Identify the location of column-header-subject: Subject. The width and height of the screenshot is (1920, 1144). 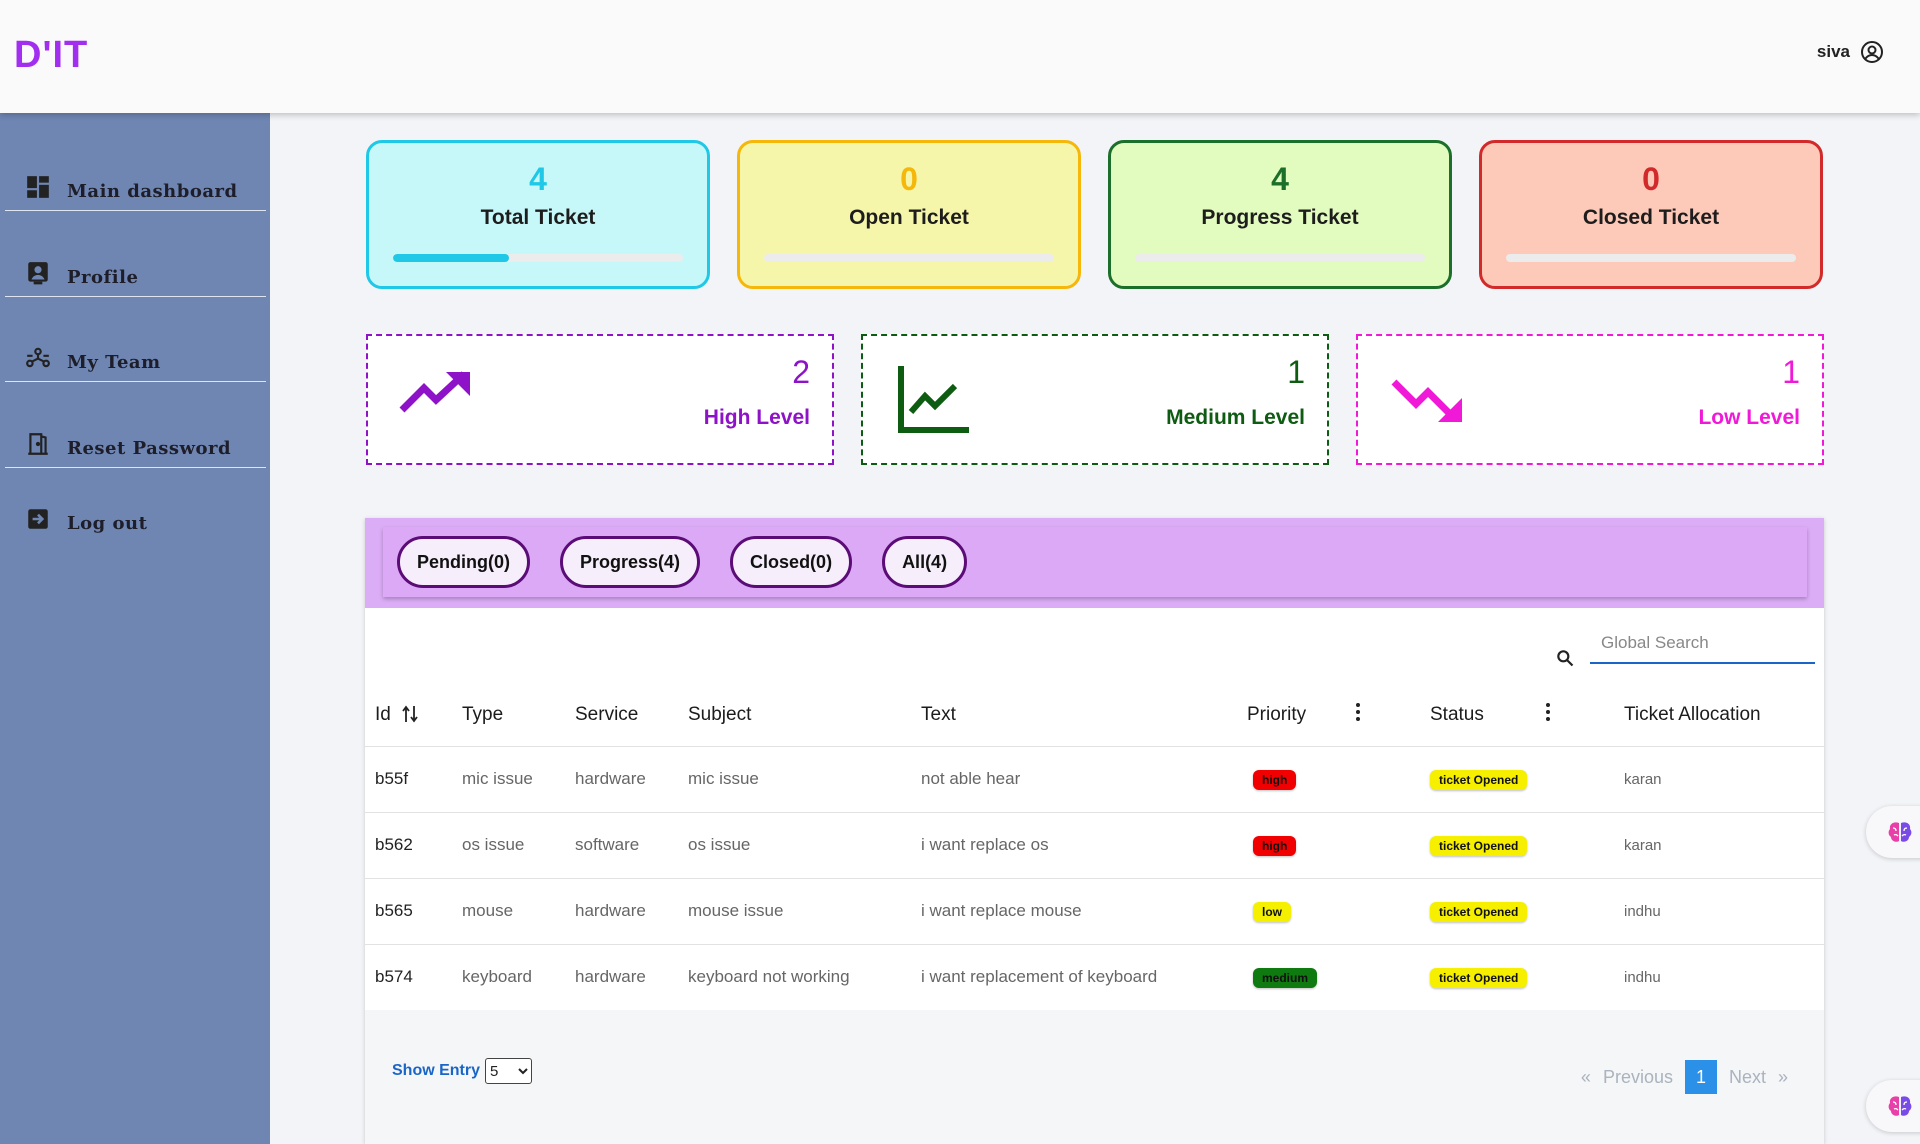
(720, 714).